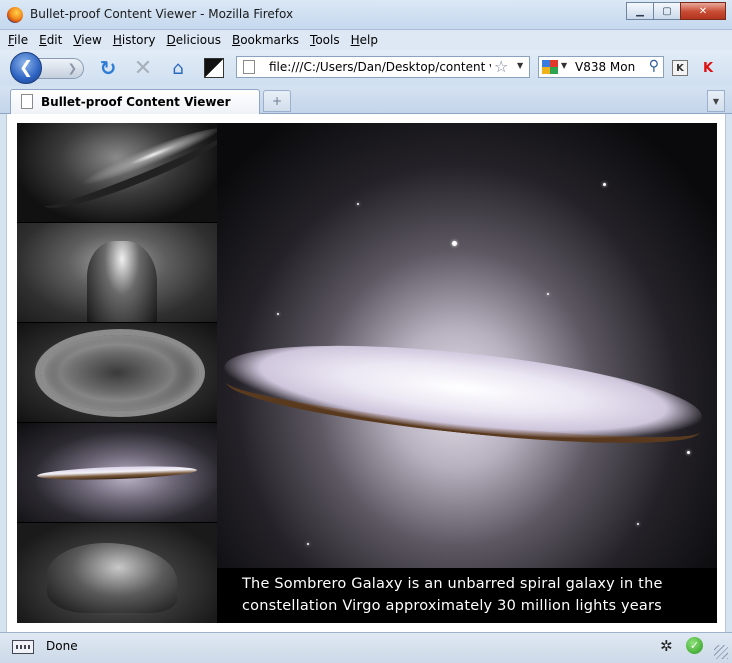 The height and width of the screenshot is (663, 732). I want to click on menu-history: History, so click(134, 40).